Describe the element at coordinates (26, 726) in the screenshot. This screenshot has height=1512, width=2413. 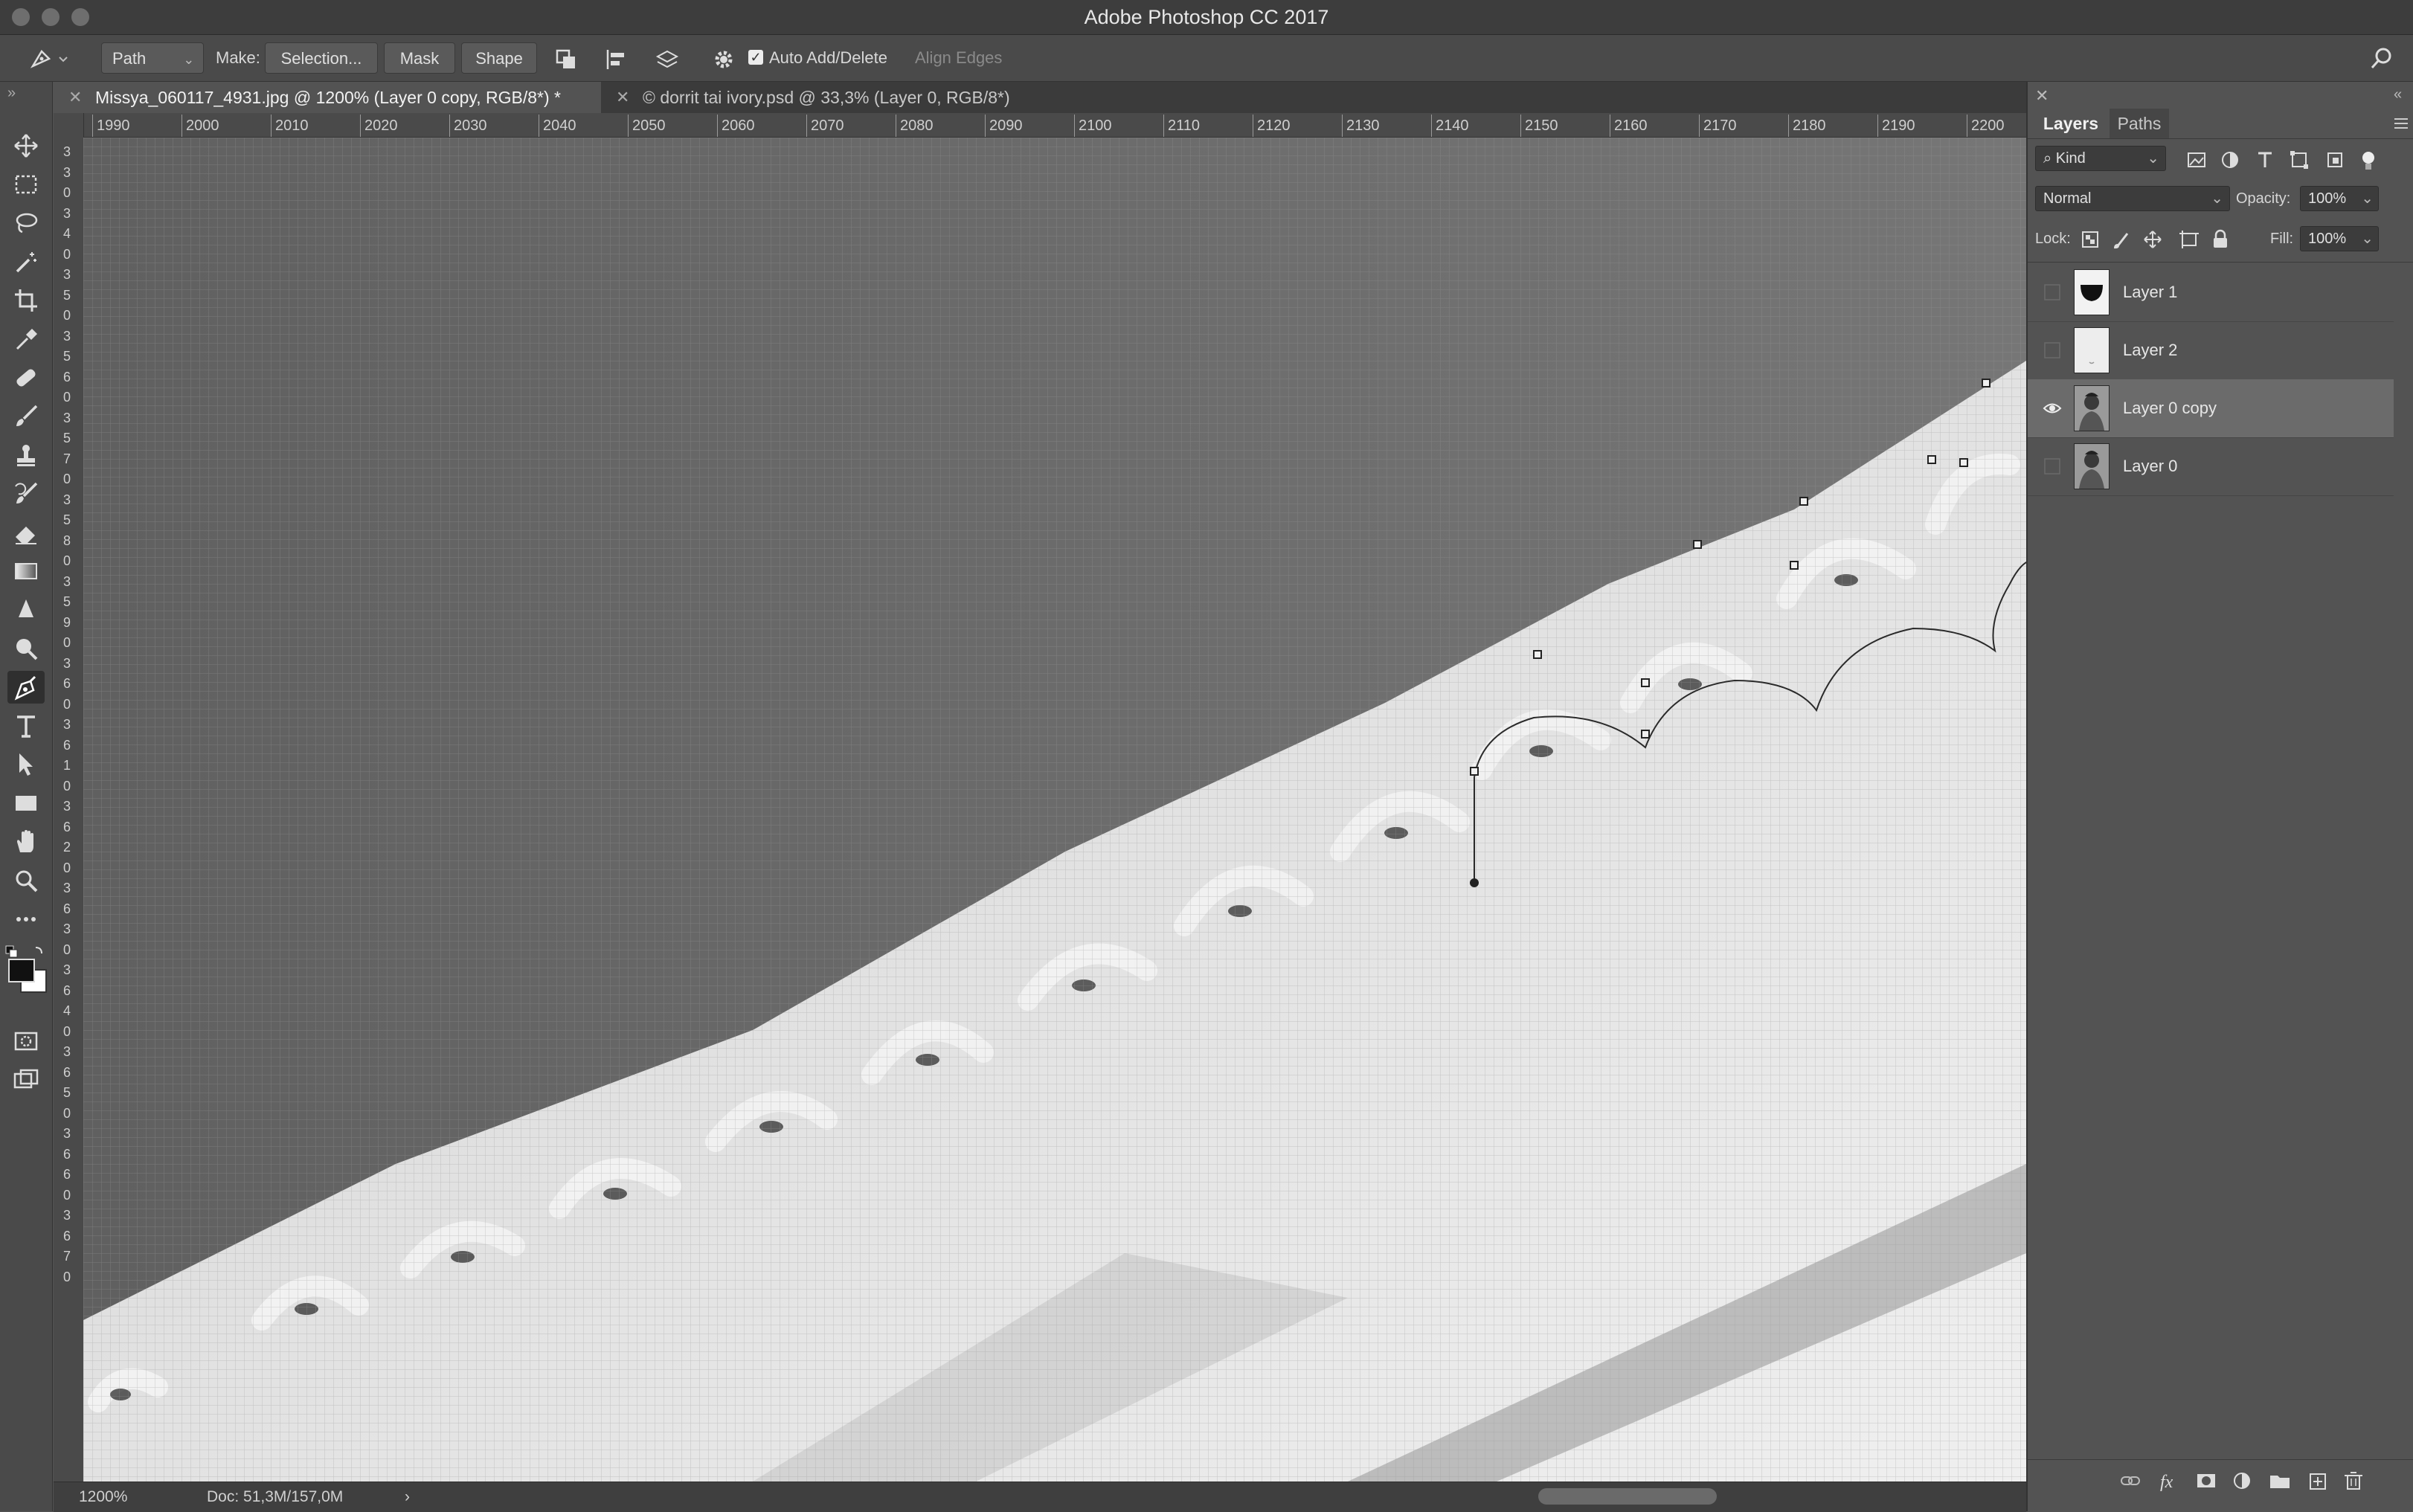
I see `type-tool-icon` at that location.